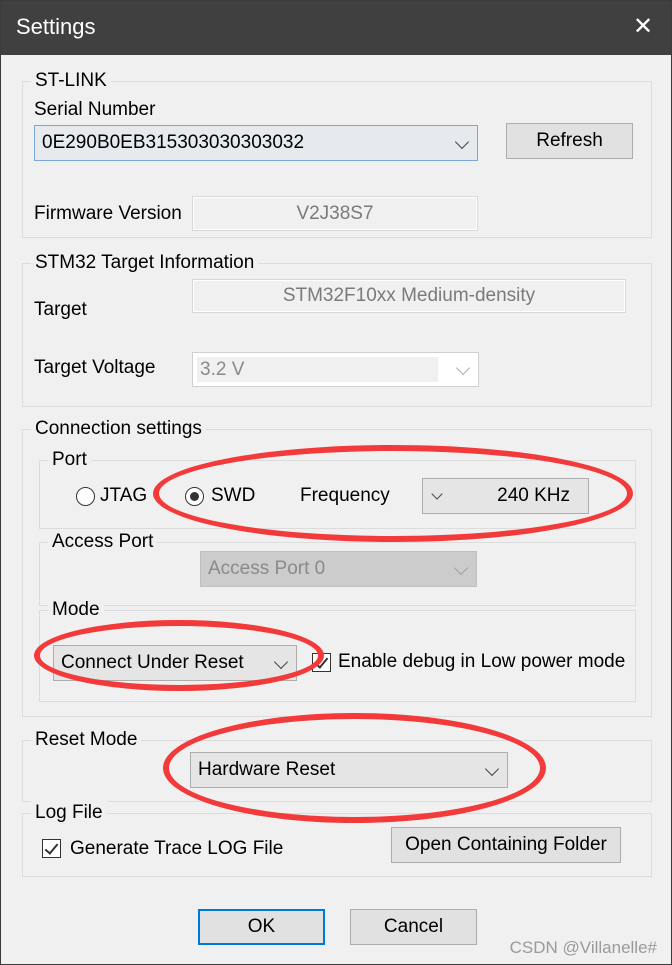 The height and width of the screenshot is (965, 672). Describe the element at coordinates (95, 367) in the screenshot. I see `target-voltage-label: Target Voltage` at that location.